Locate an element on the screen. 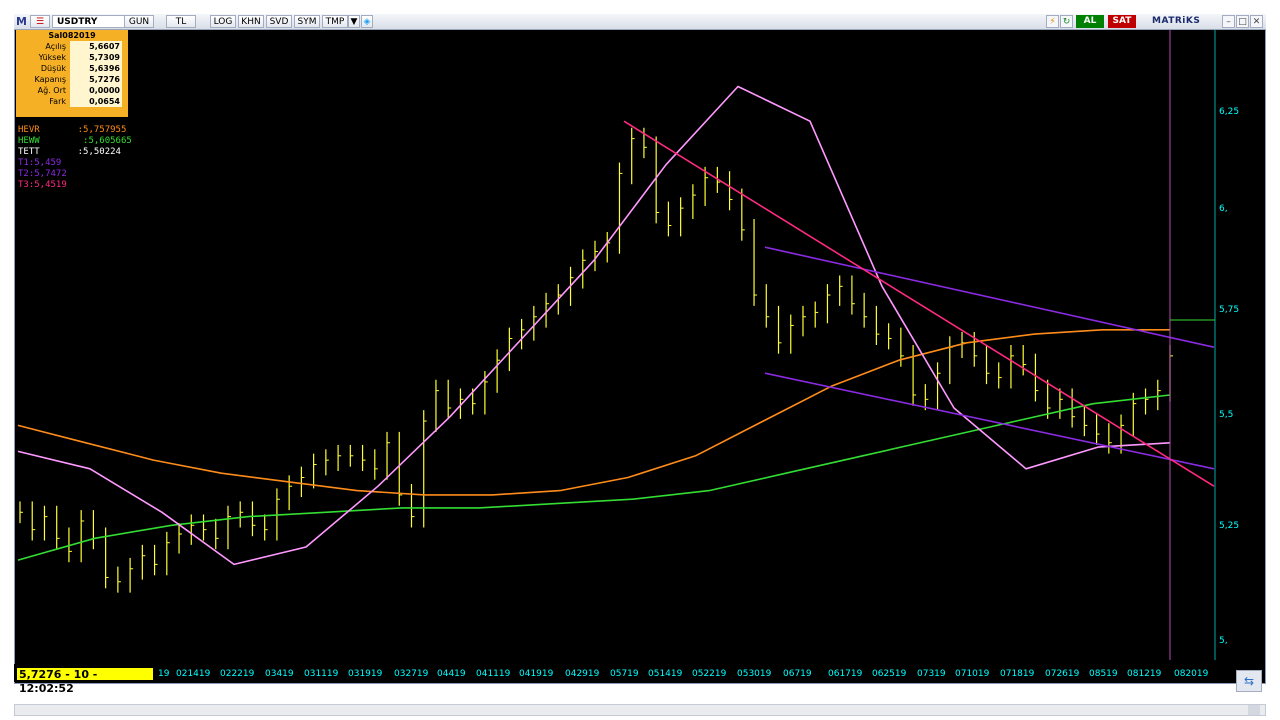 The image size is (1280, 720). horizontal-scrollbar is located at coordinates (640, 710).